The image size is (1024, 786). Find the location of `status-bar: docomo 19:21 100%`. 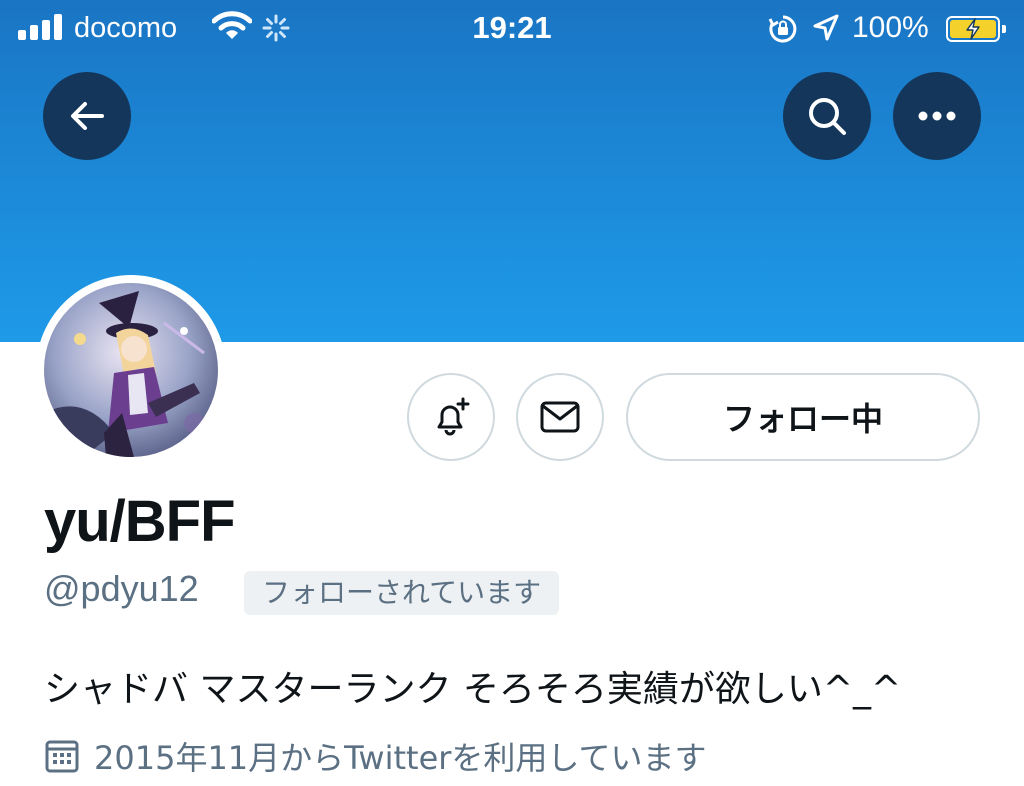

status-bar: docomo 19:21 100% is located at coordinates (512, 29).